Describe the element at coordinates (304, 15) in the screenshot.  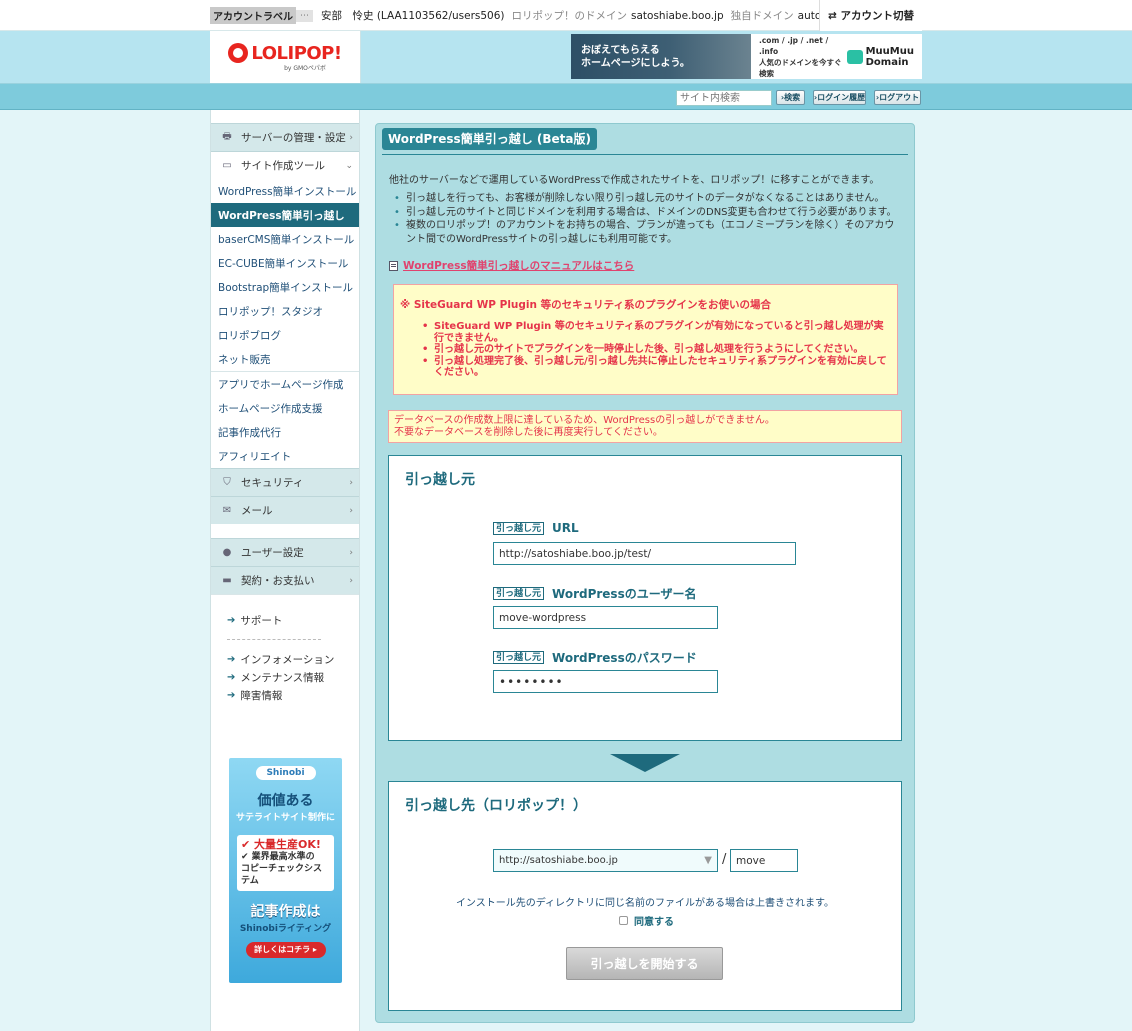
I see `account-label-more-button: ⋯` at that location.